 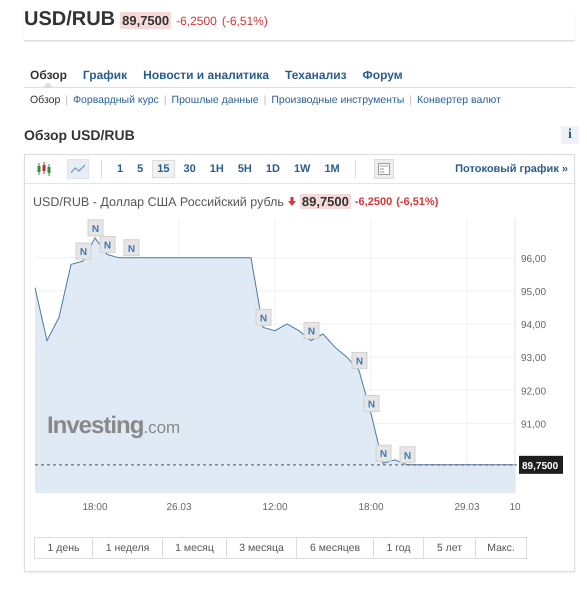 I want to click on y-axis-label: 92,00, so click(x=533, y=392).